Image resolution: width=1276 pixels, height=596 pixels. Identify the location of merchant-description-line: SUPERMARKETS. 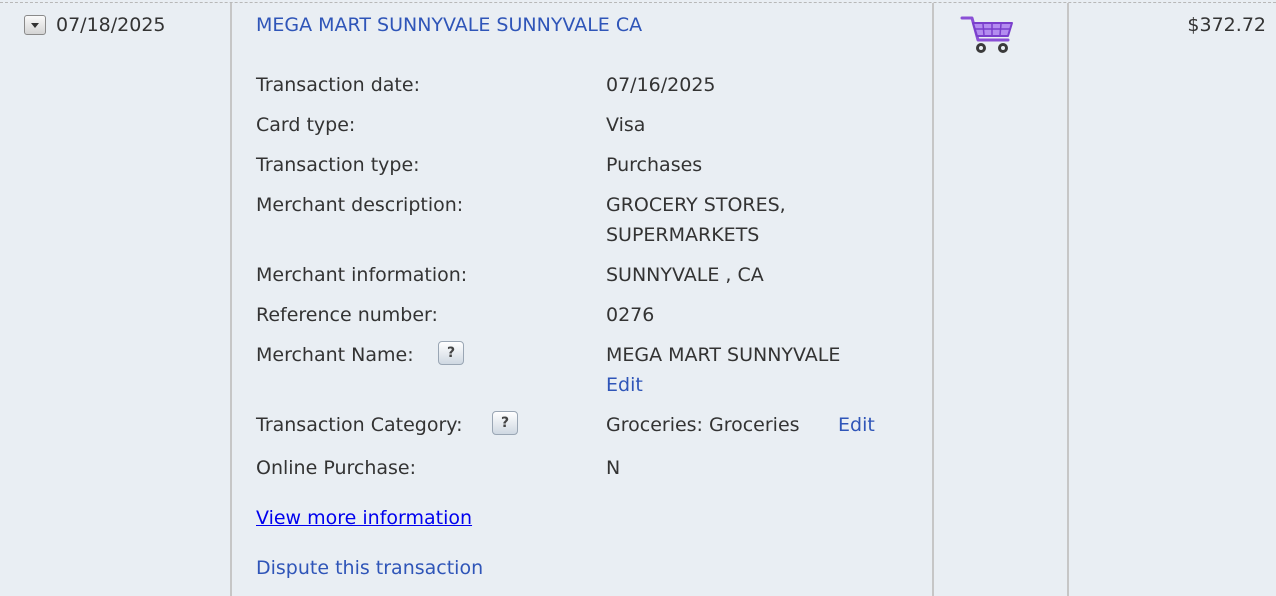
(683, 235).